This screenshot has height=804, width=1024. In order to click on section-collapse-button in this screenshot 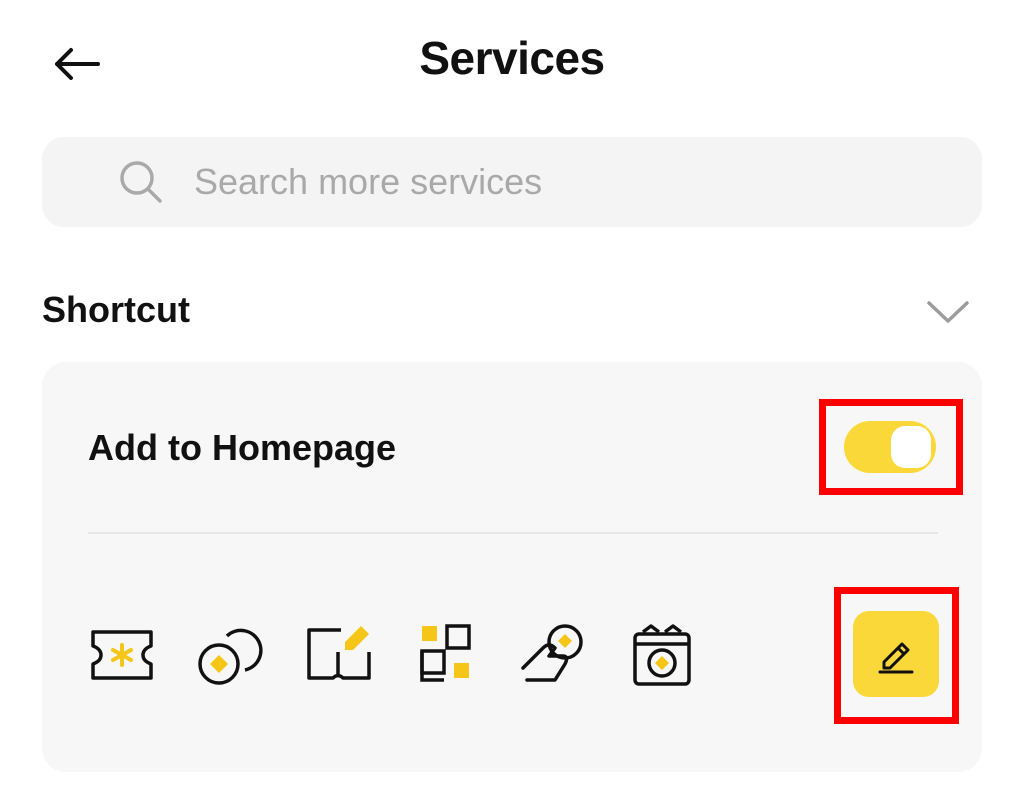, I will do `click(948, 312)`.